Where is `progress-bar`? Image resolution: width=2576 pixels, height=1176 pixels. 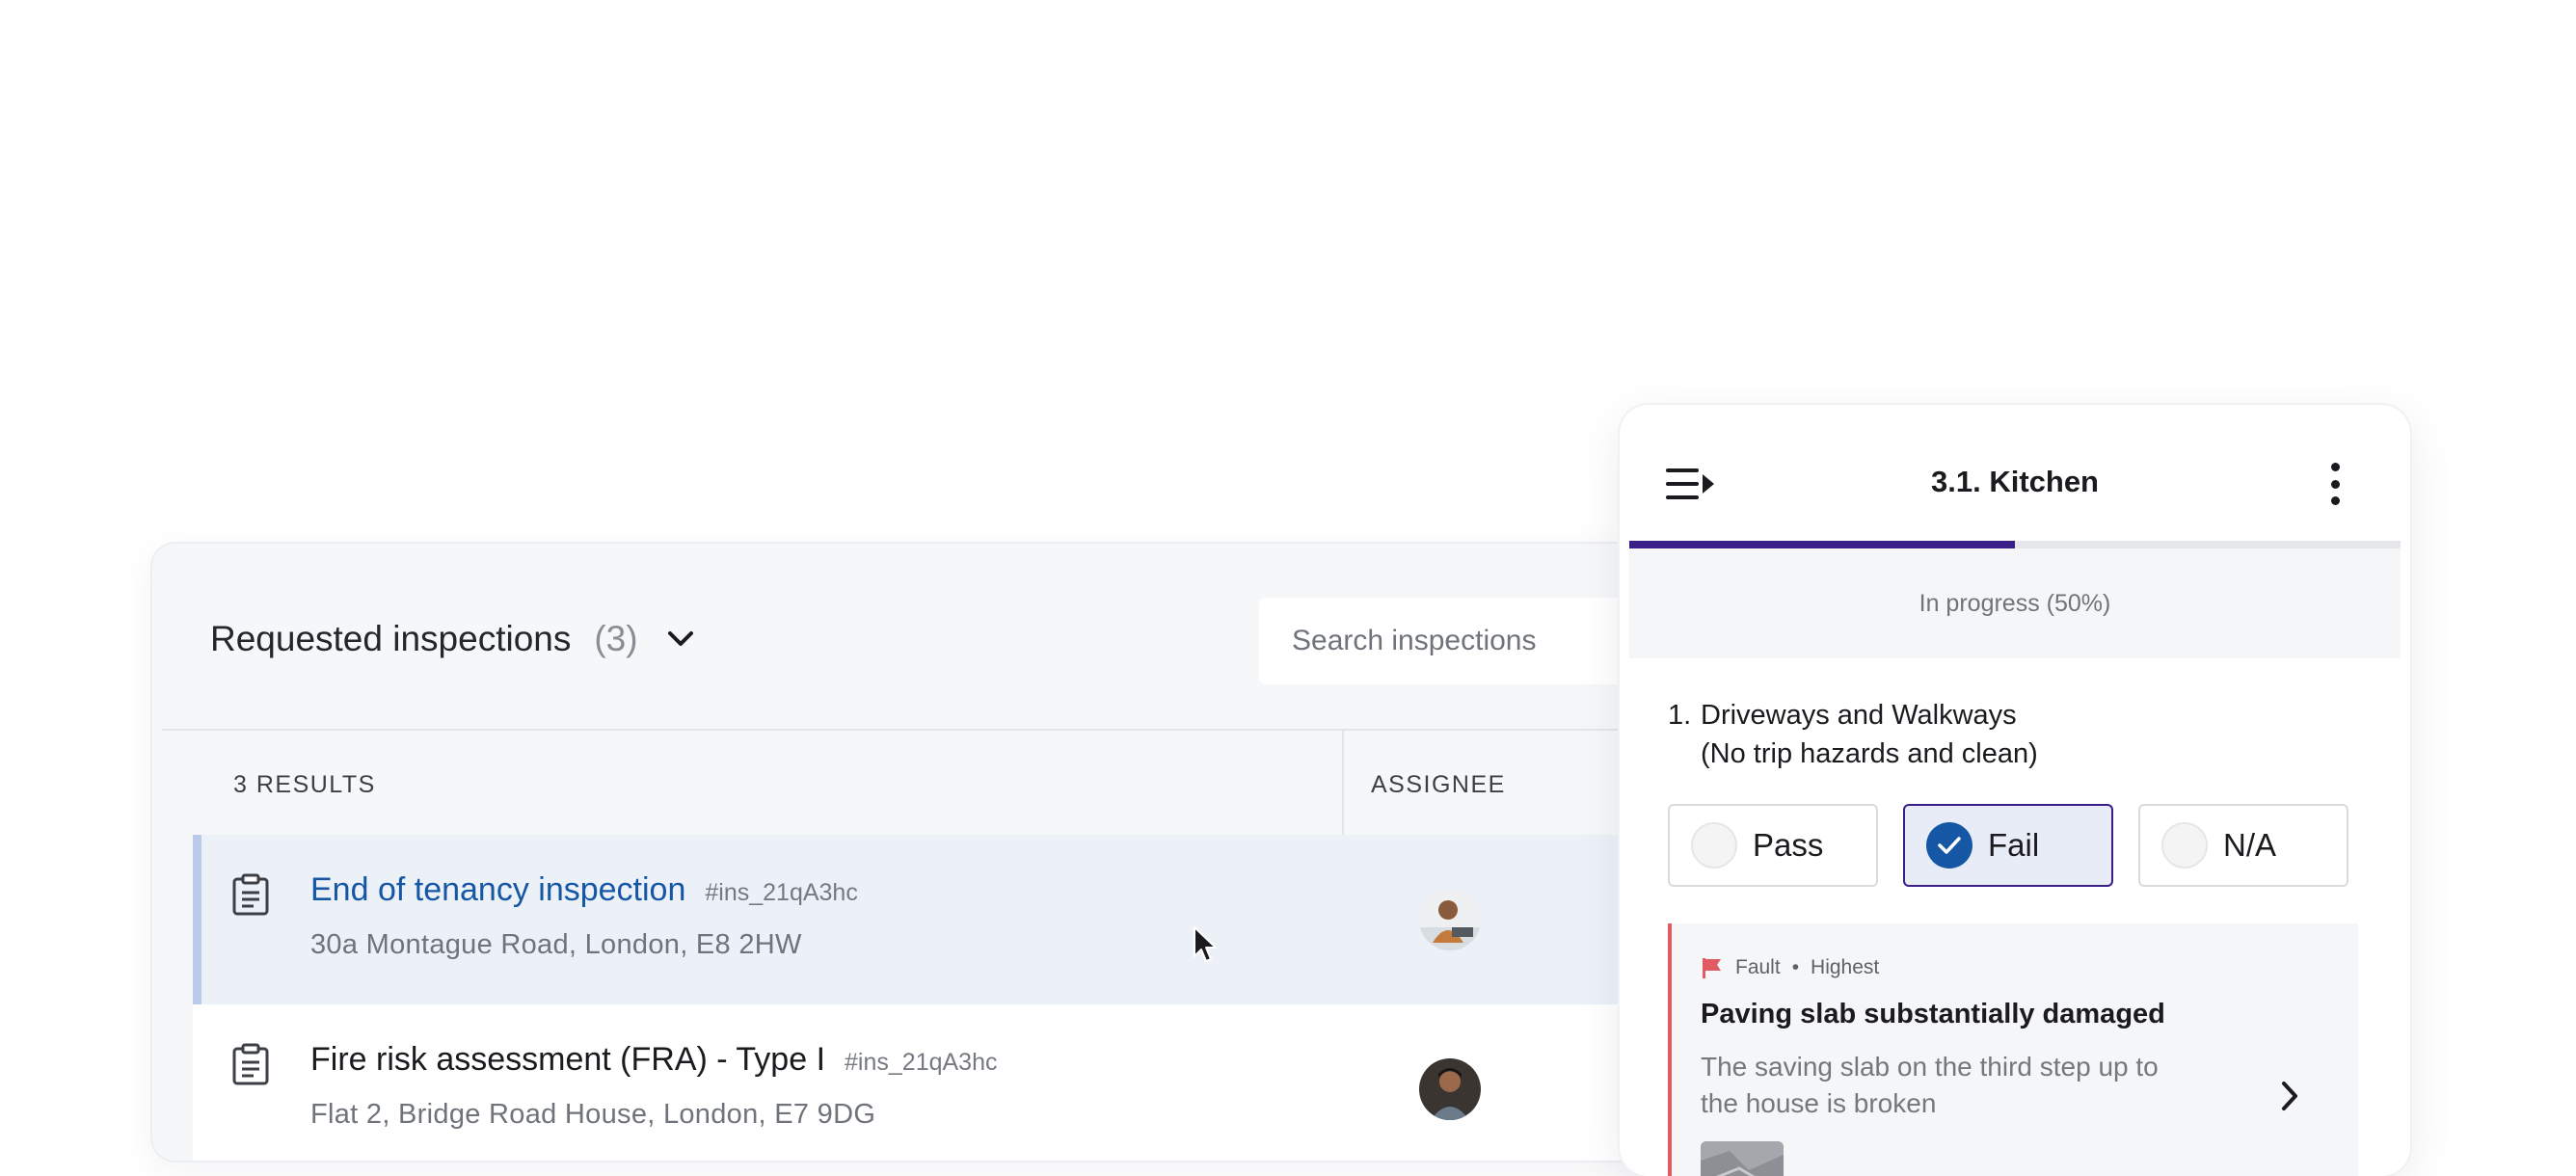 progress-bar is located at coordinates (2015, 544).